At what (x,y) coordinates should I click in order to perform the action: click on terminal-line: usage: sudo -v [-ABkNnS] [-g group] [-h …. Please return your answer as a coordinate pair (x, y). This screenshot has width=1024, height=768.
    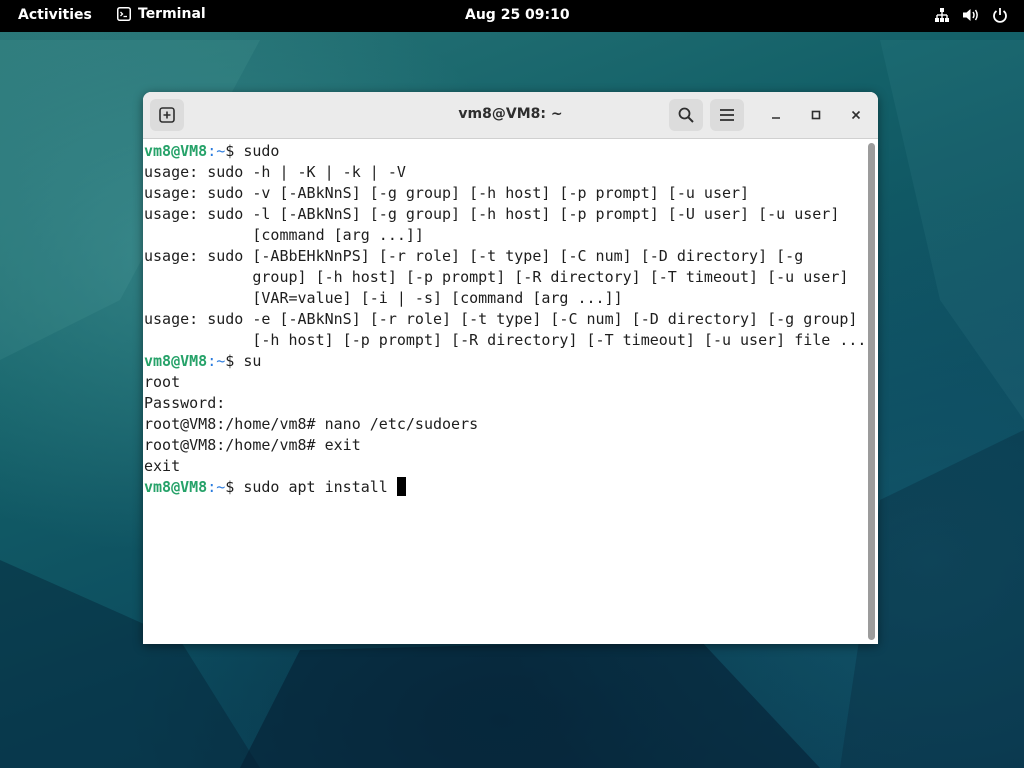
    Looking at the image, I should click on (447, 193).